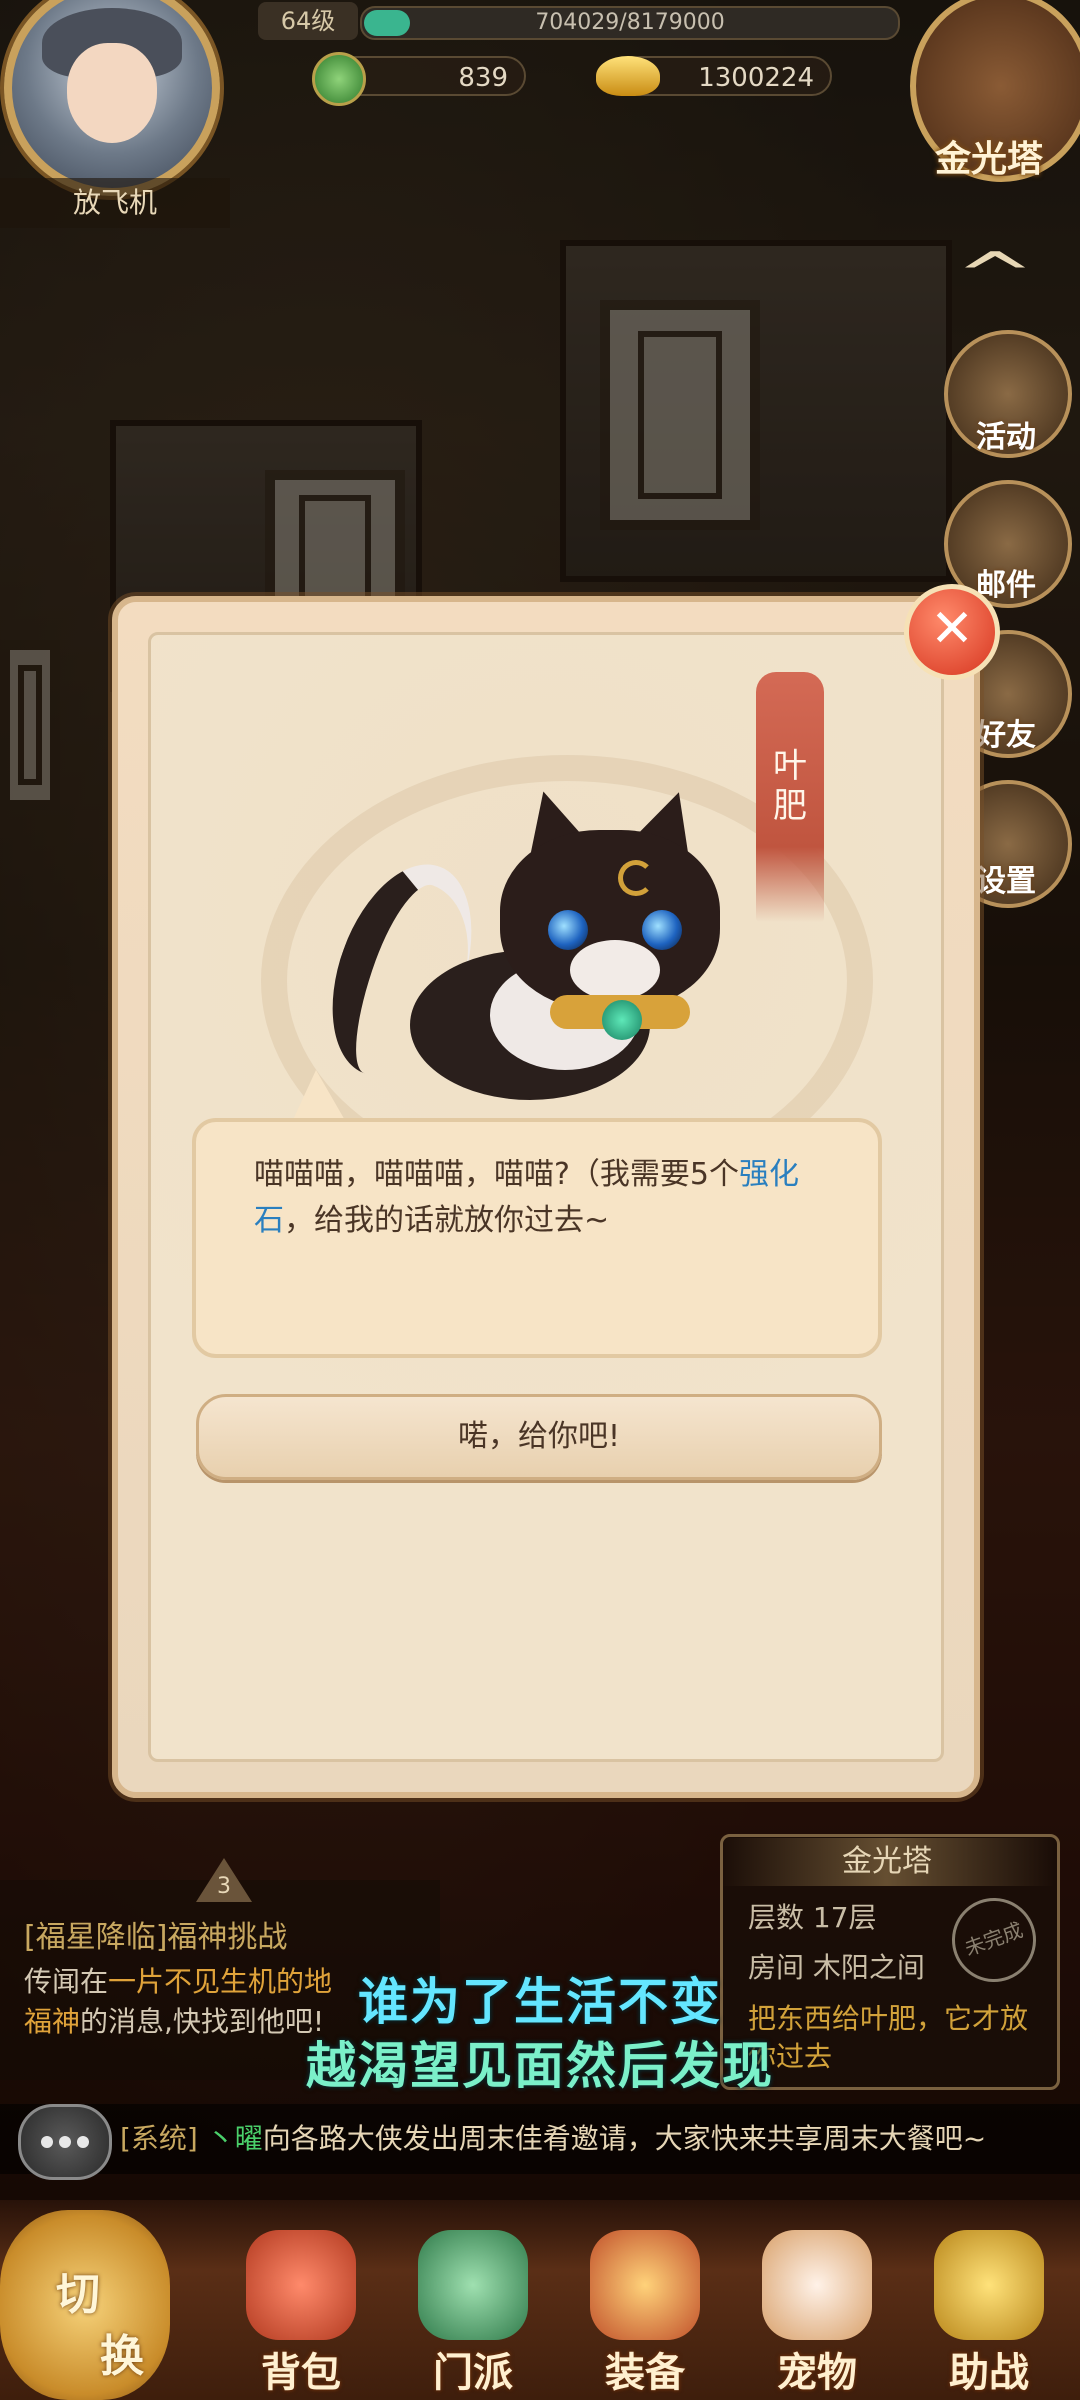 This screenshot has height=2400, width=1080. Describe the element at coordinates (473, 2285) in the screenshot. I see `sect-icon` at that location.